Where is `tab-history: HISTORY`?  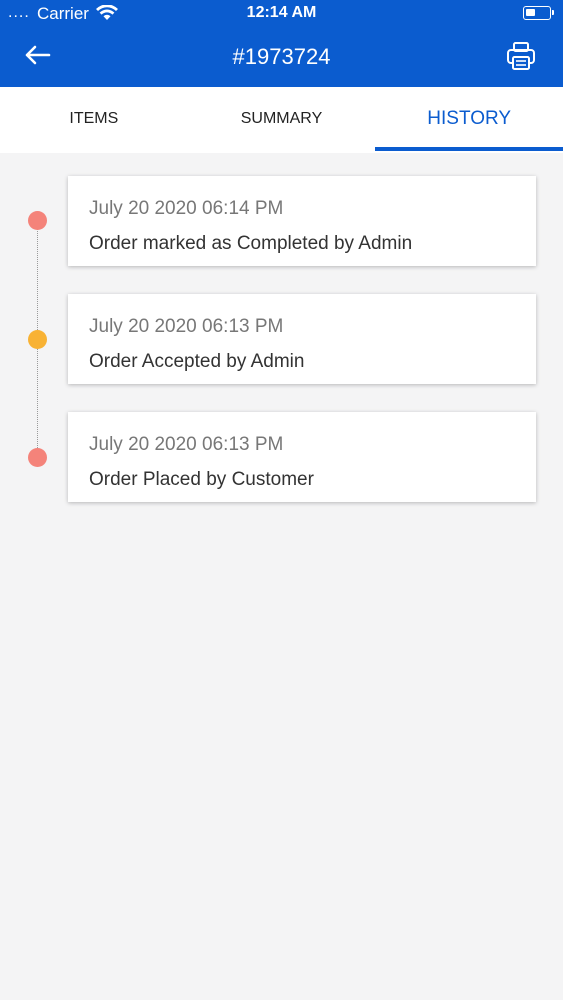 tab-history: HISTORY is located at coordinates (469, 120).